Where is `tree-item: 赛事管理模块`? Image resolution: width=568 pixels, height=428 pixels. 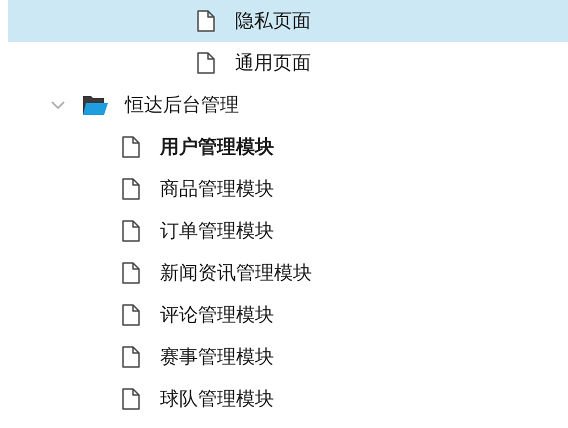
tree-item: 赛事管理模块 is located at coordinates (288, 357).